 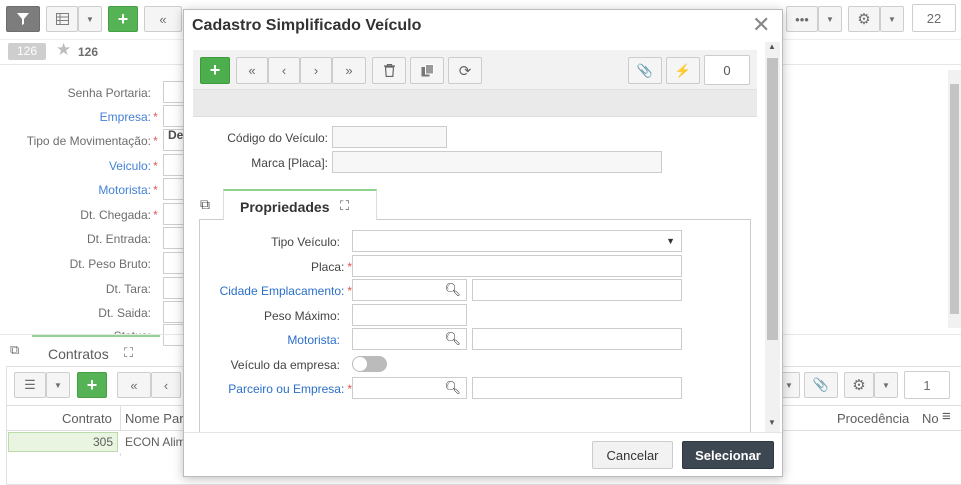 I want to click on trash-icon, so click(x=389, y=70).